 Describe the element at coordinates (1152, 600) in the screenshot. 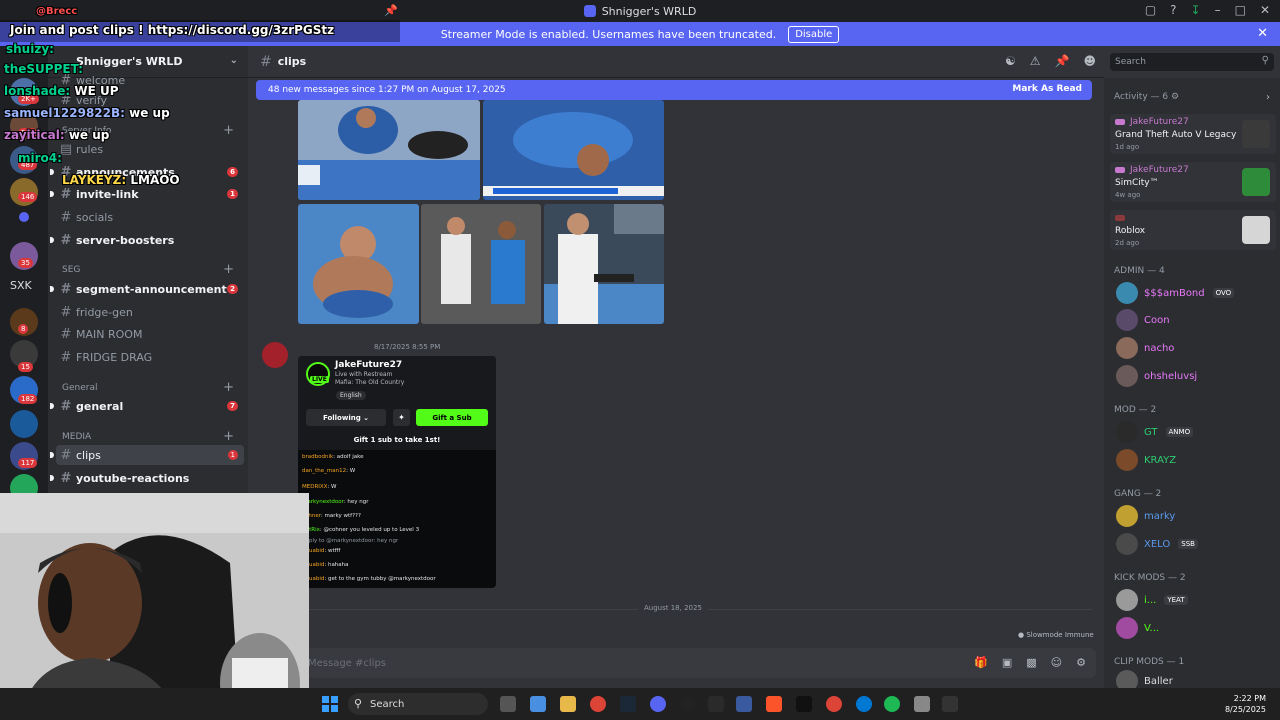

I see `member-row: i... YEAT` at that location.